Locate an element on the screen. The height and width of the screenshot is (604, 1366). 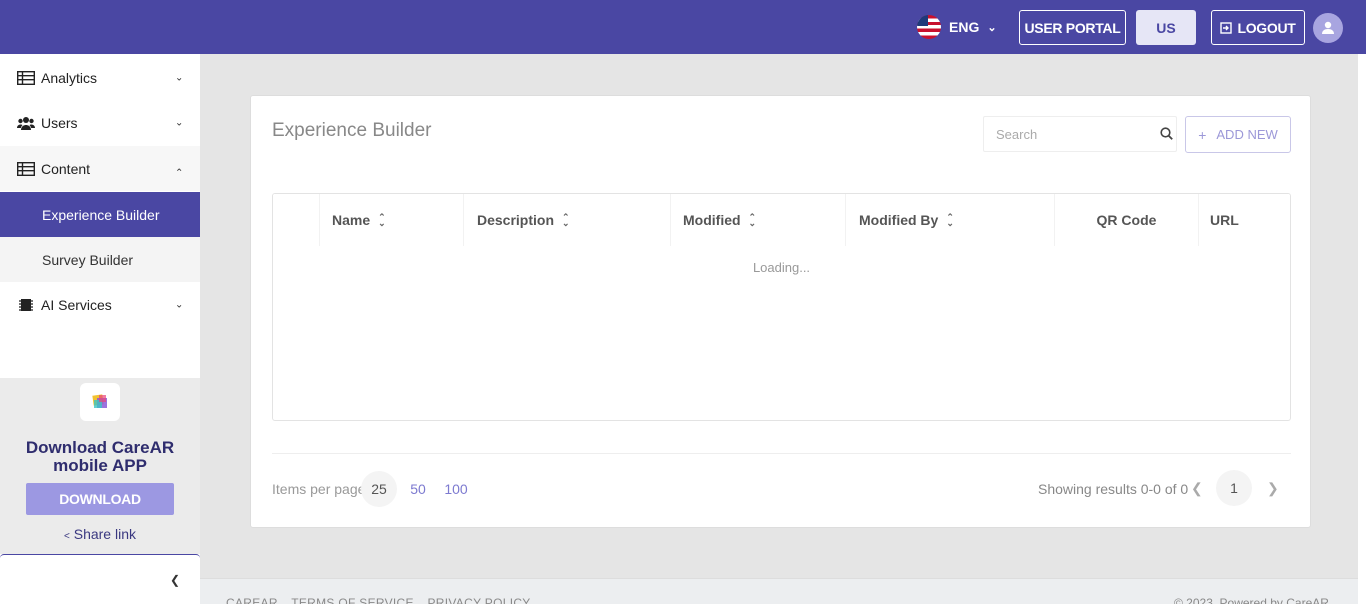
sidebar-item-experience-builder: Experience Builder is located at coordinates (100, 214).